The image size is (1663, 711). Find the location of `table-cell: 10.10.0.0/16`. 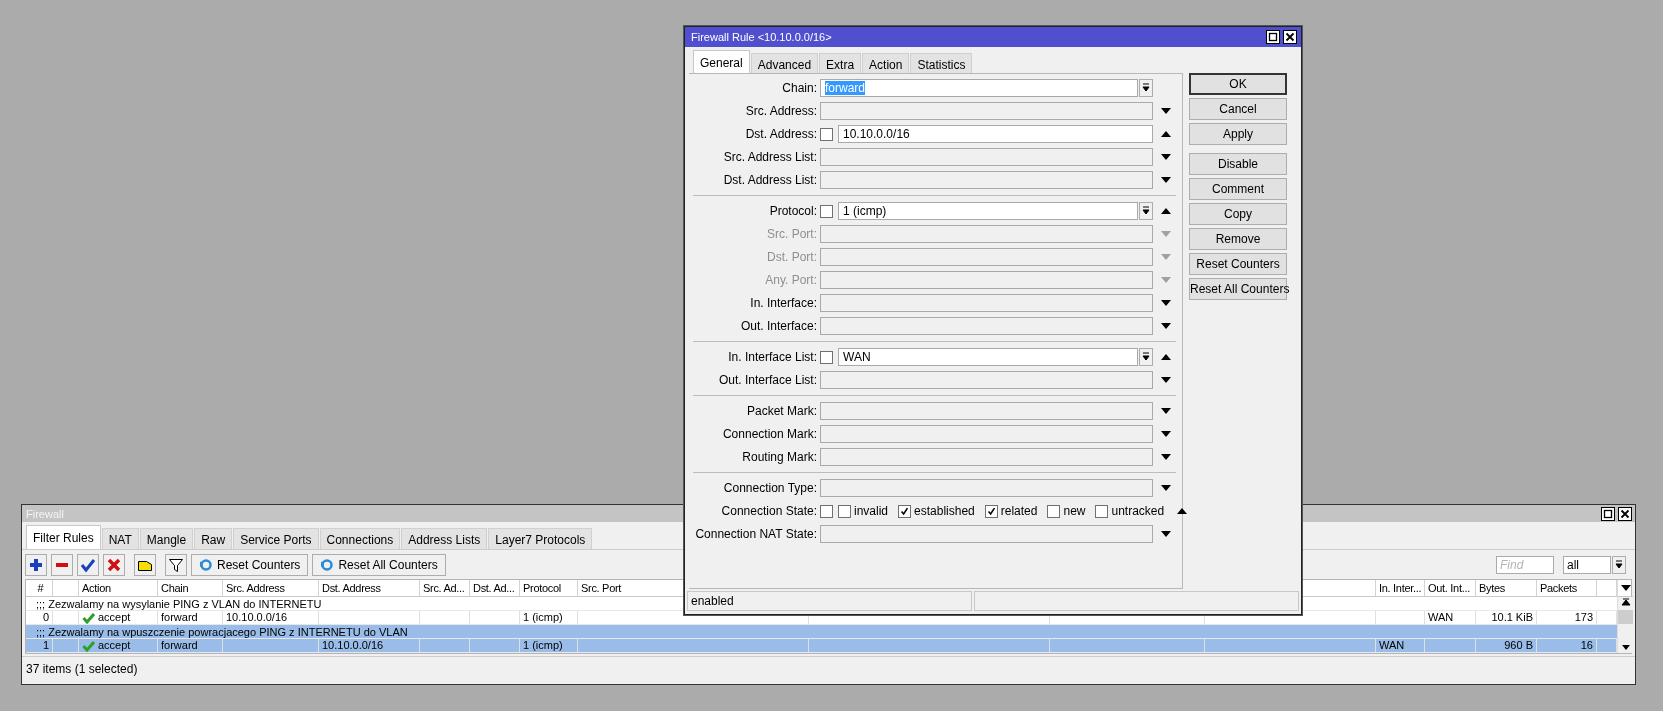

table-cell: 10.10.0.0/16 is located at coordinates (257, 617).